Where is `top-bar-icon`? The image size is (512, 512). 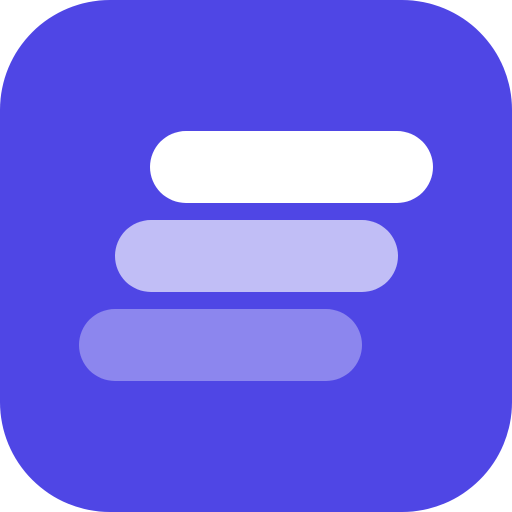 top-bar-icon is located at coordinates (291, 167).